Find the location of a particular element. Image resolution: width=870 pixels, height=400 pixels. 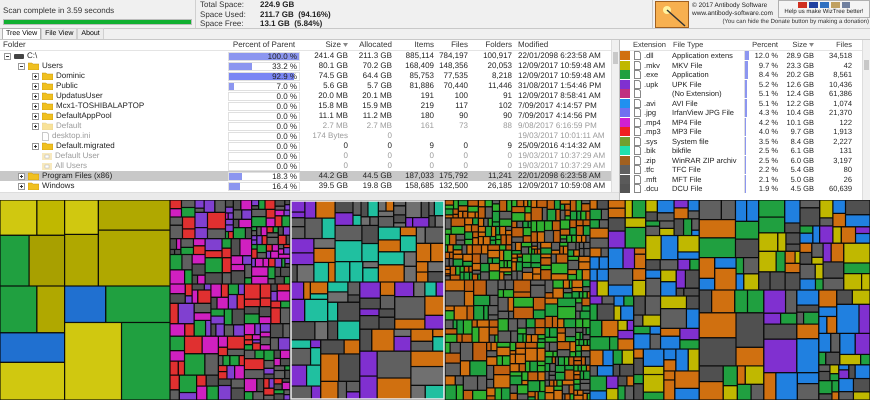

column-header: Files is located at coordinates (451, 45).